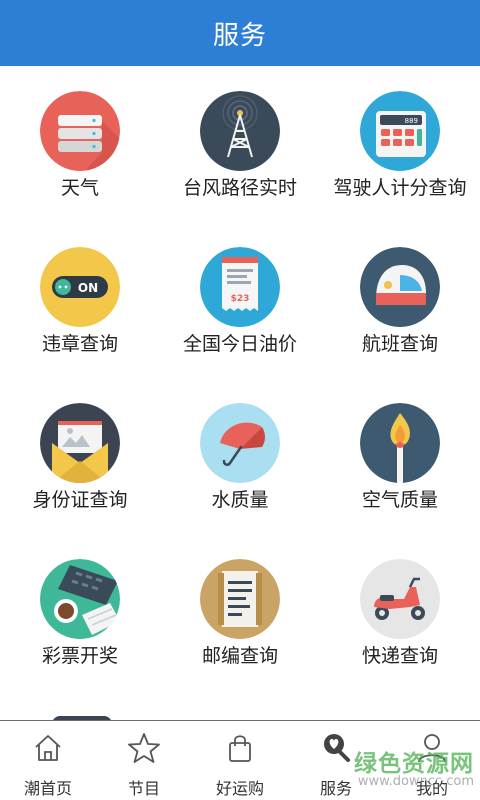 The image size is (480, 800). I want to click on envelope-icon, so click(80, 443).